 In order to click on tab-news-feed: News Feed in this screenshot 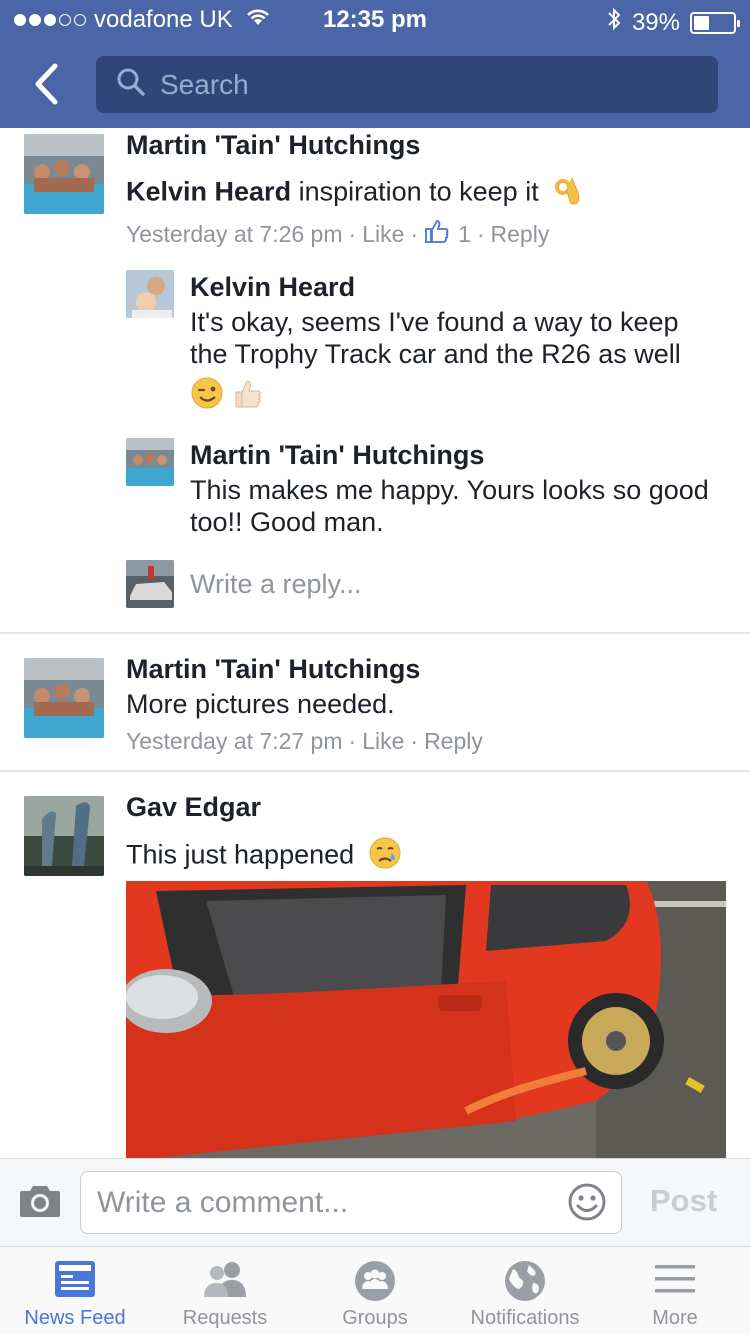, I will do `click(75, 1290)`.